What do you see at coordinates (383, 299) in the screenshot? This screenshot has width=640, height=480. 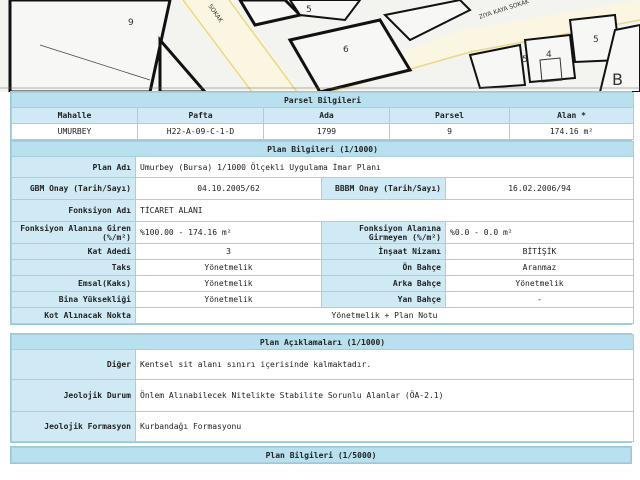 I see `yan-bahce-label: Yan Bahçe` at bounding box center [383, 299].